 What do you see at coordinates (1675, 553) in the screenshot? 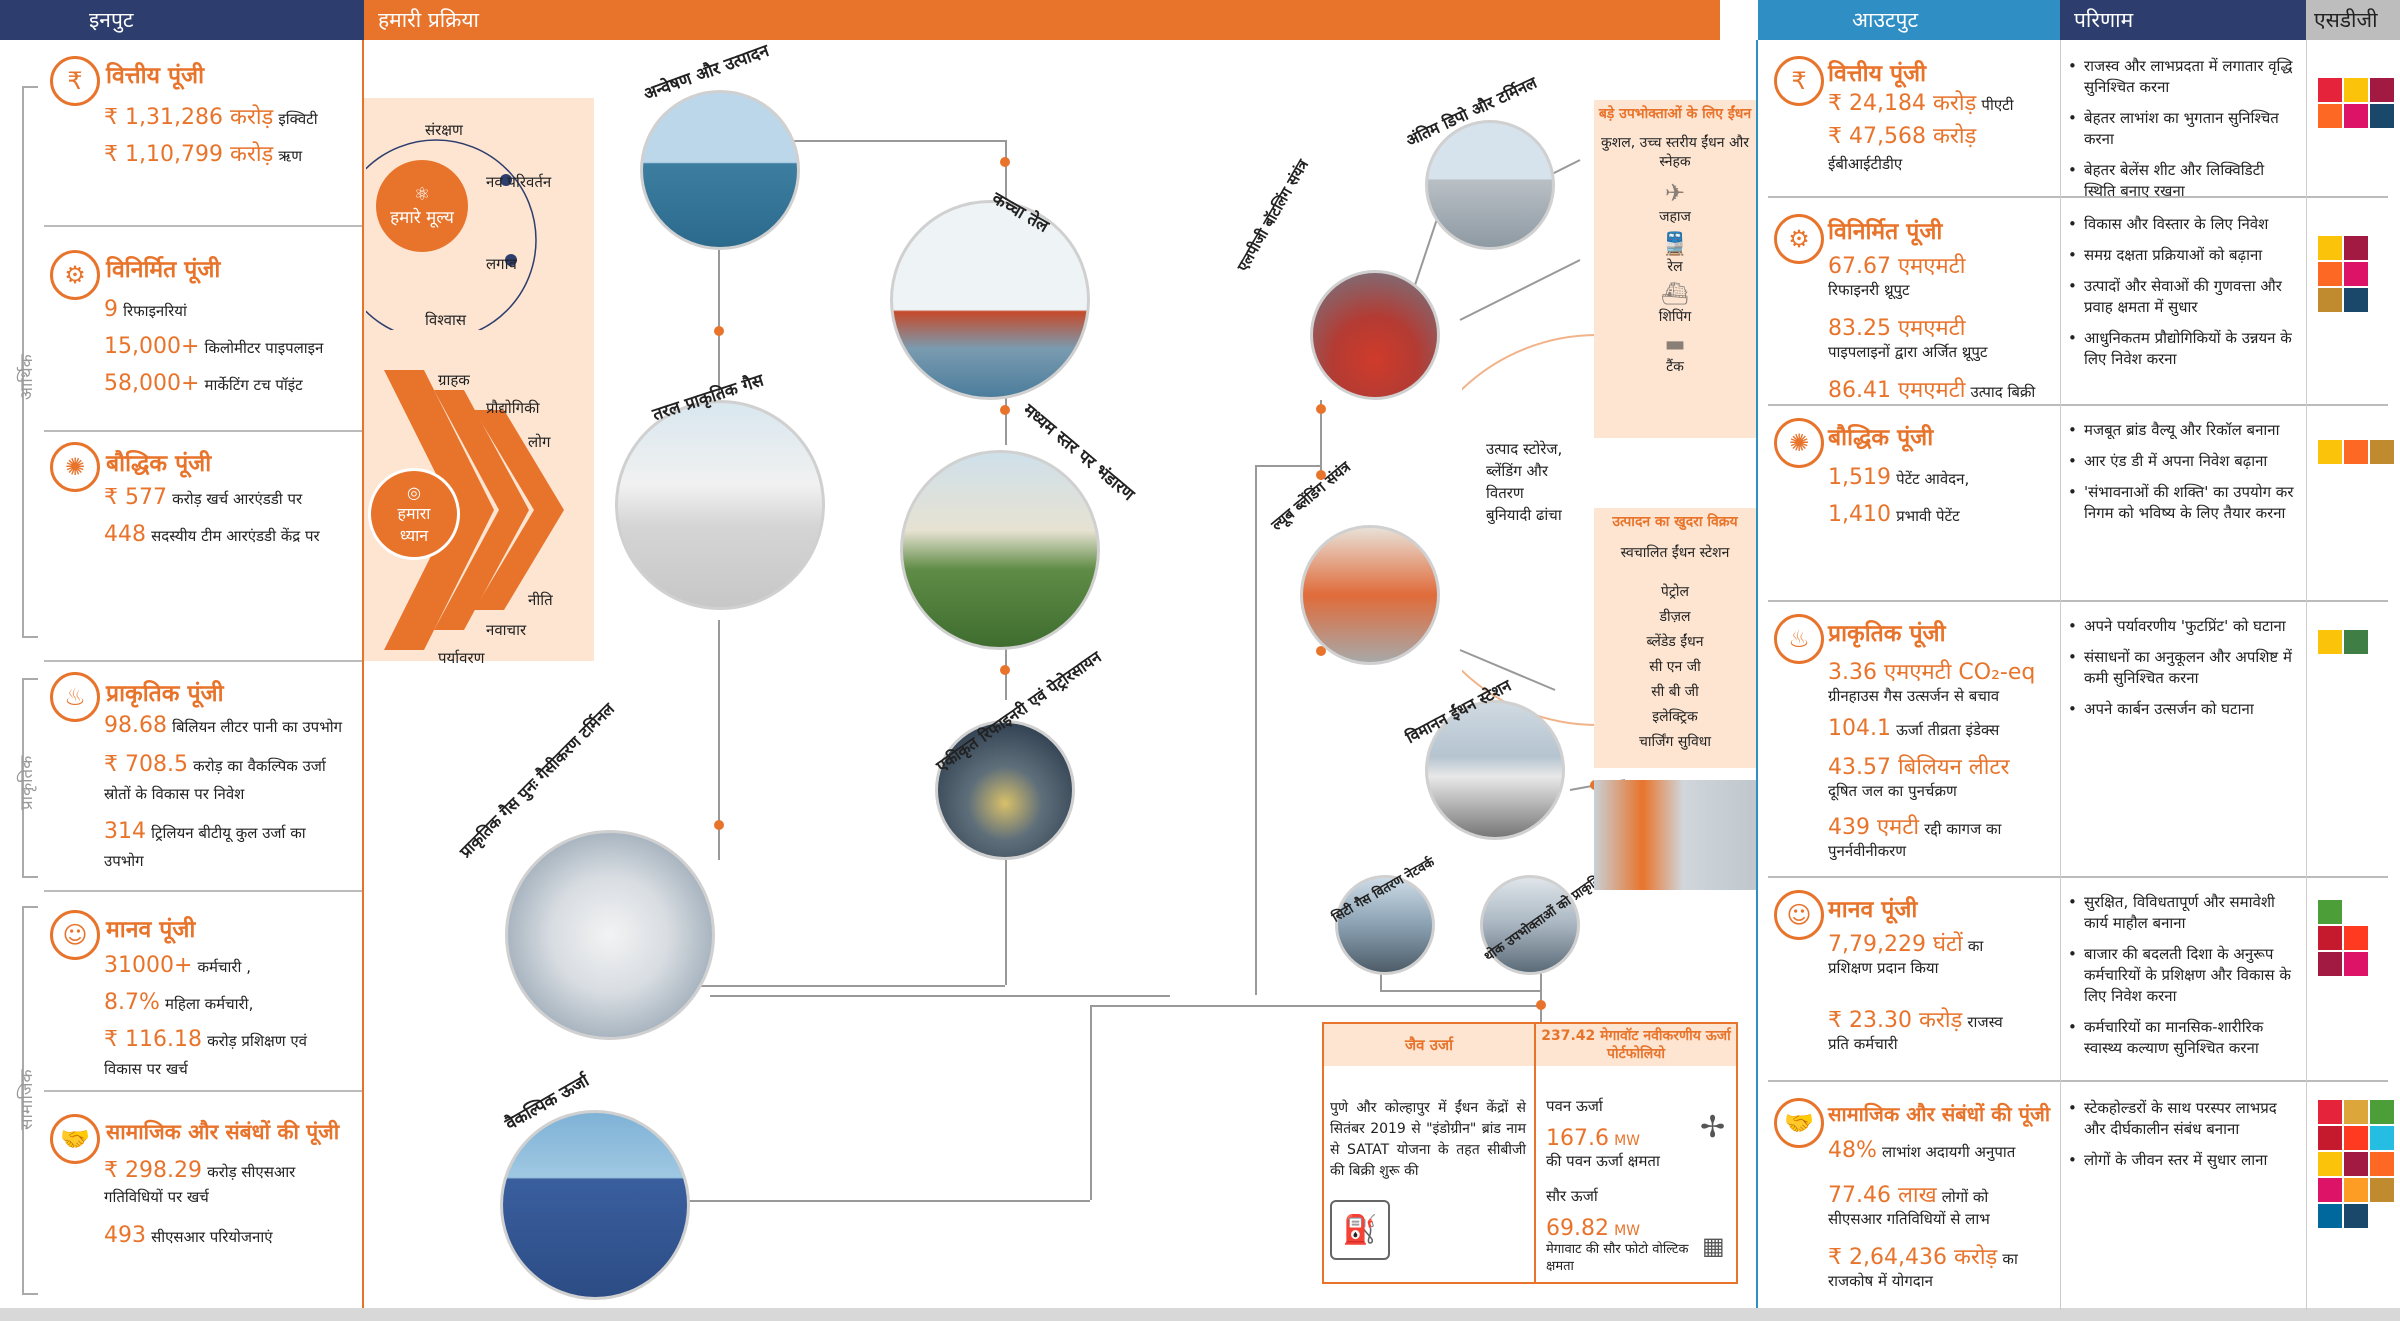
I see `retail-item: स्वचालित ईंधन स्टेशन` at bounding box center [1675, 553].